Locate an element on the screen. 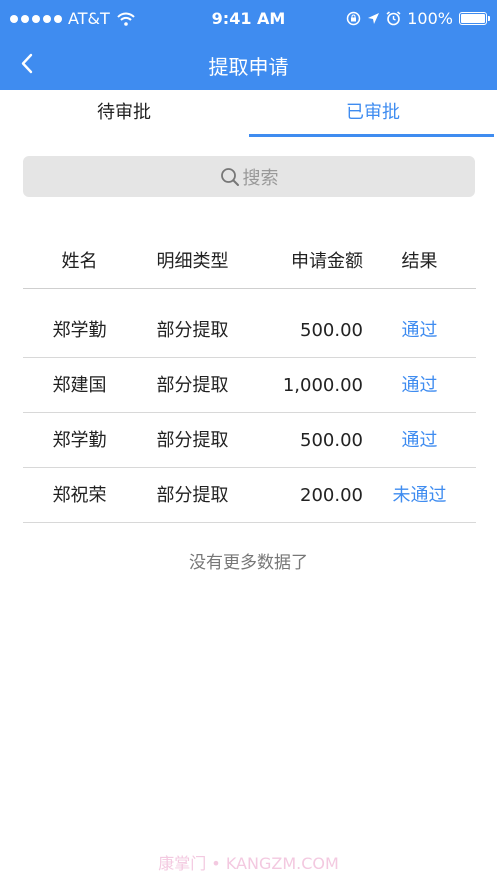 This screenshot has width=497, height=883. watermark: 康掌门 • KANGZM.COM is located at coordinates (248, 863).